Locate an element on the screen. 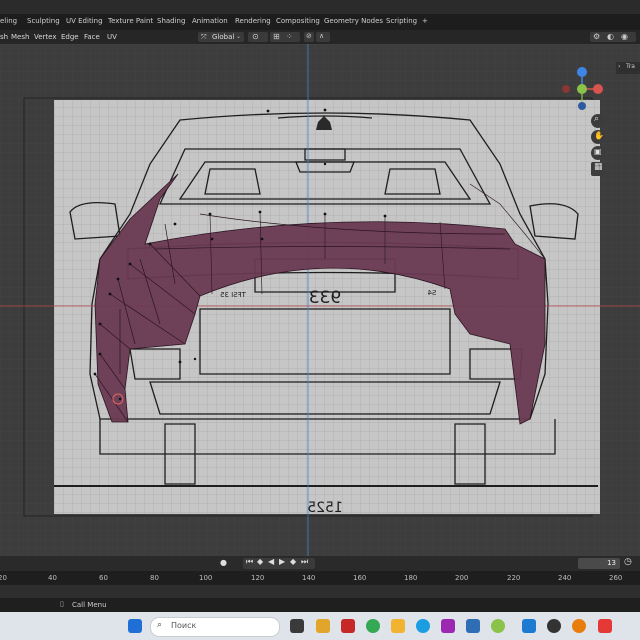 Image resolution: width=640 pixels, height=640 pixels. menu-select: sh is located at coordinates (4, 37).